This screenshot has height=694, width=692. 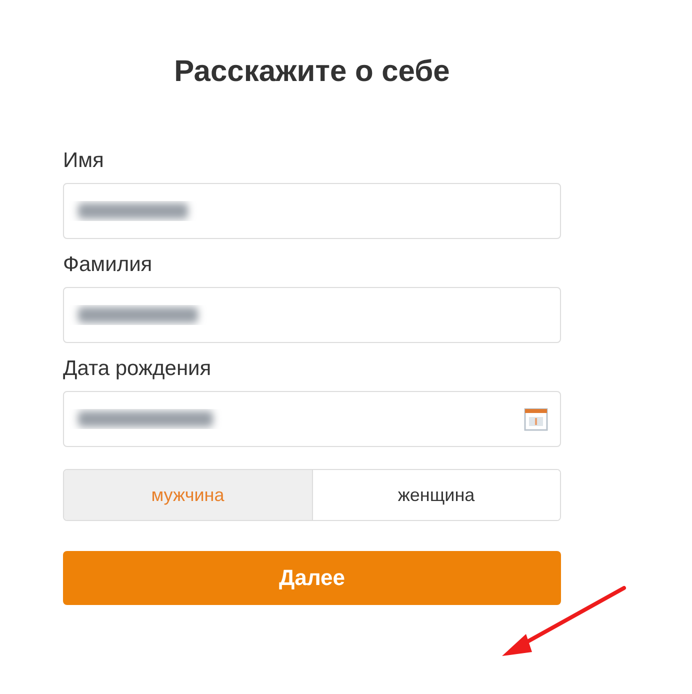 What do you see at coordinates (312, 578) in the screenshot?
I see `next-button: Далее` at bounding box center [312, 578].